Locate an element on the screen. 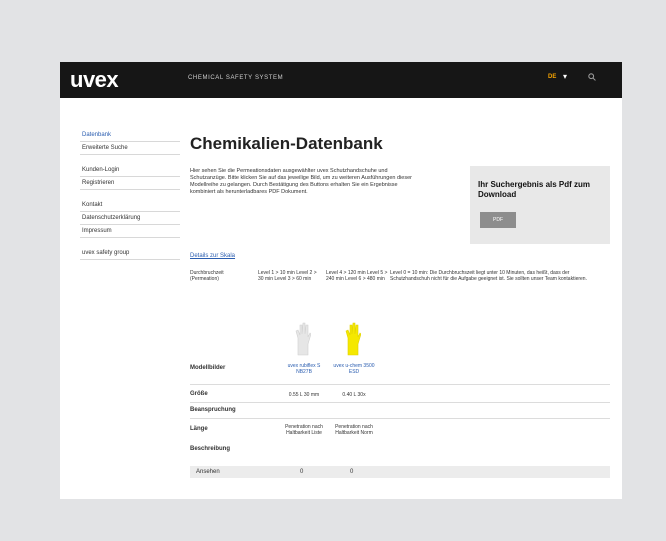  product-name-2: uvex u-chem 3500 ESD is located at coordinates (354, 369).